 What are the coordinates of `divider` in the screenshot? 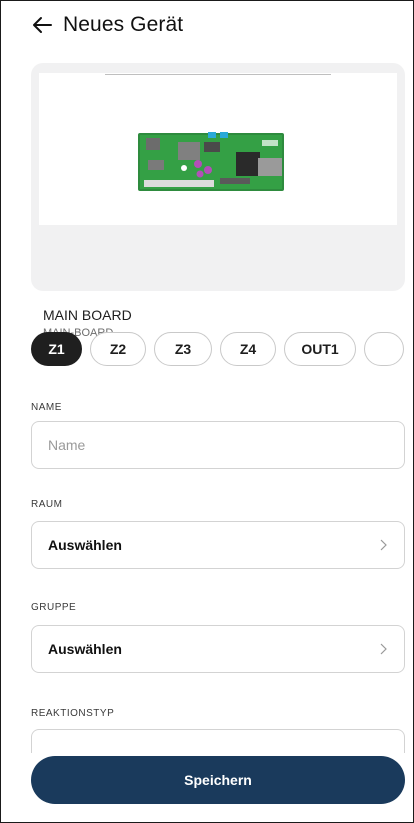 It's located at (218, 74).